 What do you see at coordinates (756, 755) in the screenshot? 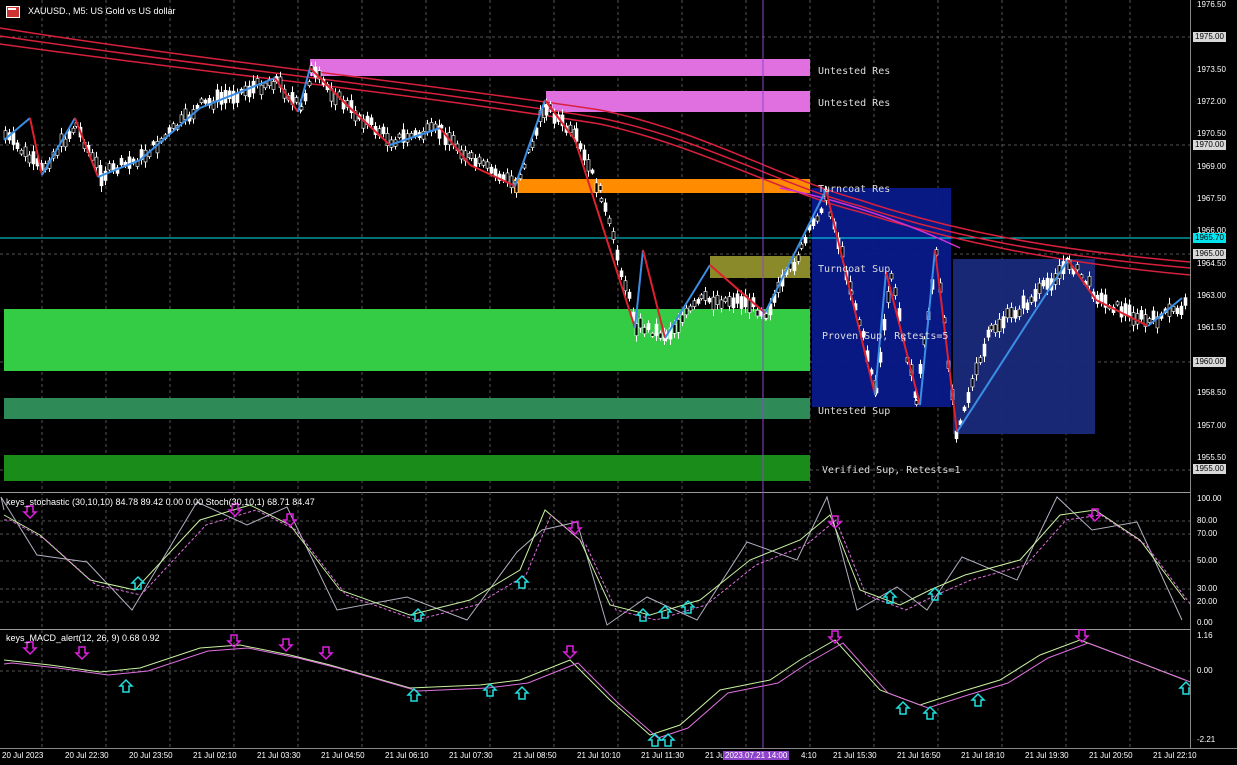
I see `cursor-time-label: 2023.07.21 14:00` at bounding box center [756, 755].